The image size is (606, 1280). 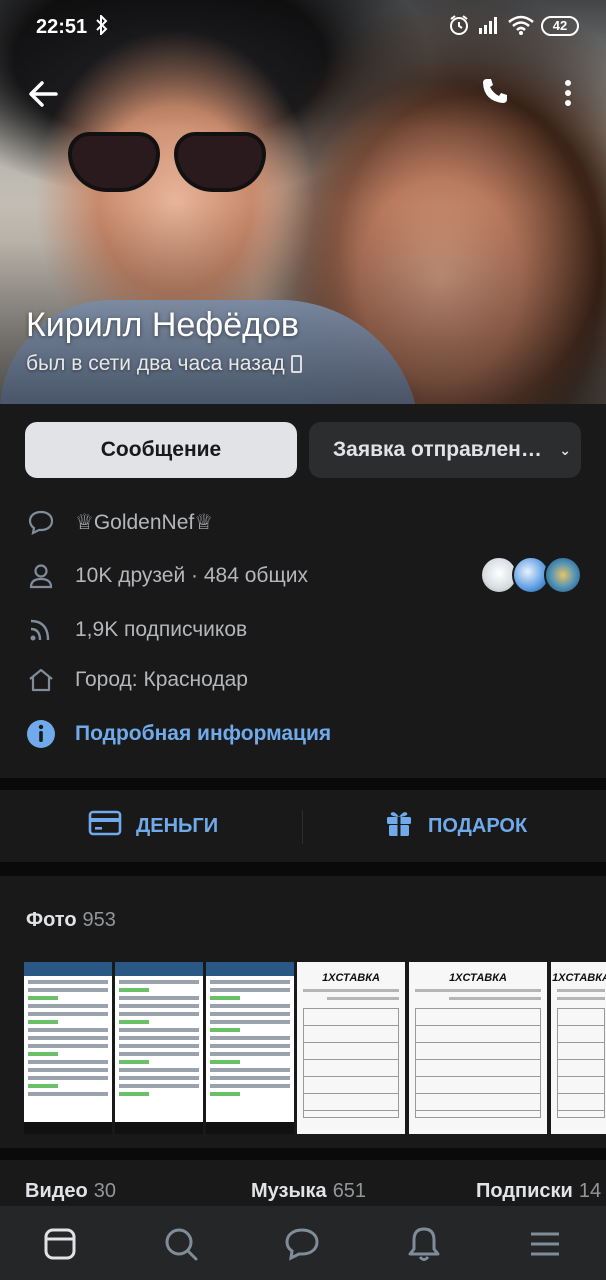 I want to click on profile-content-tabs: Видео 30 Музыка 651 Подписки 14, so click(x=303, y=1184).